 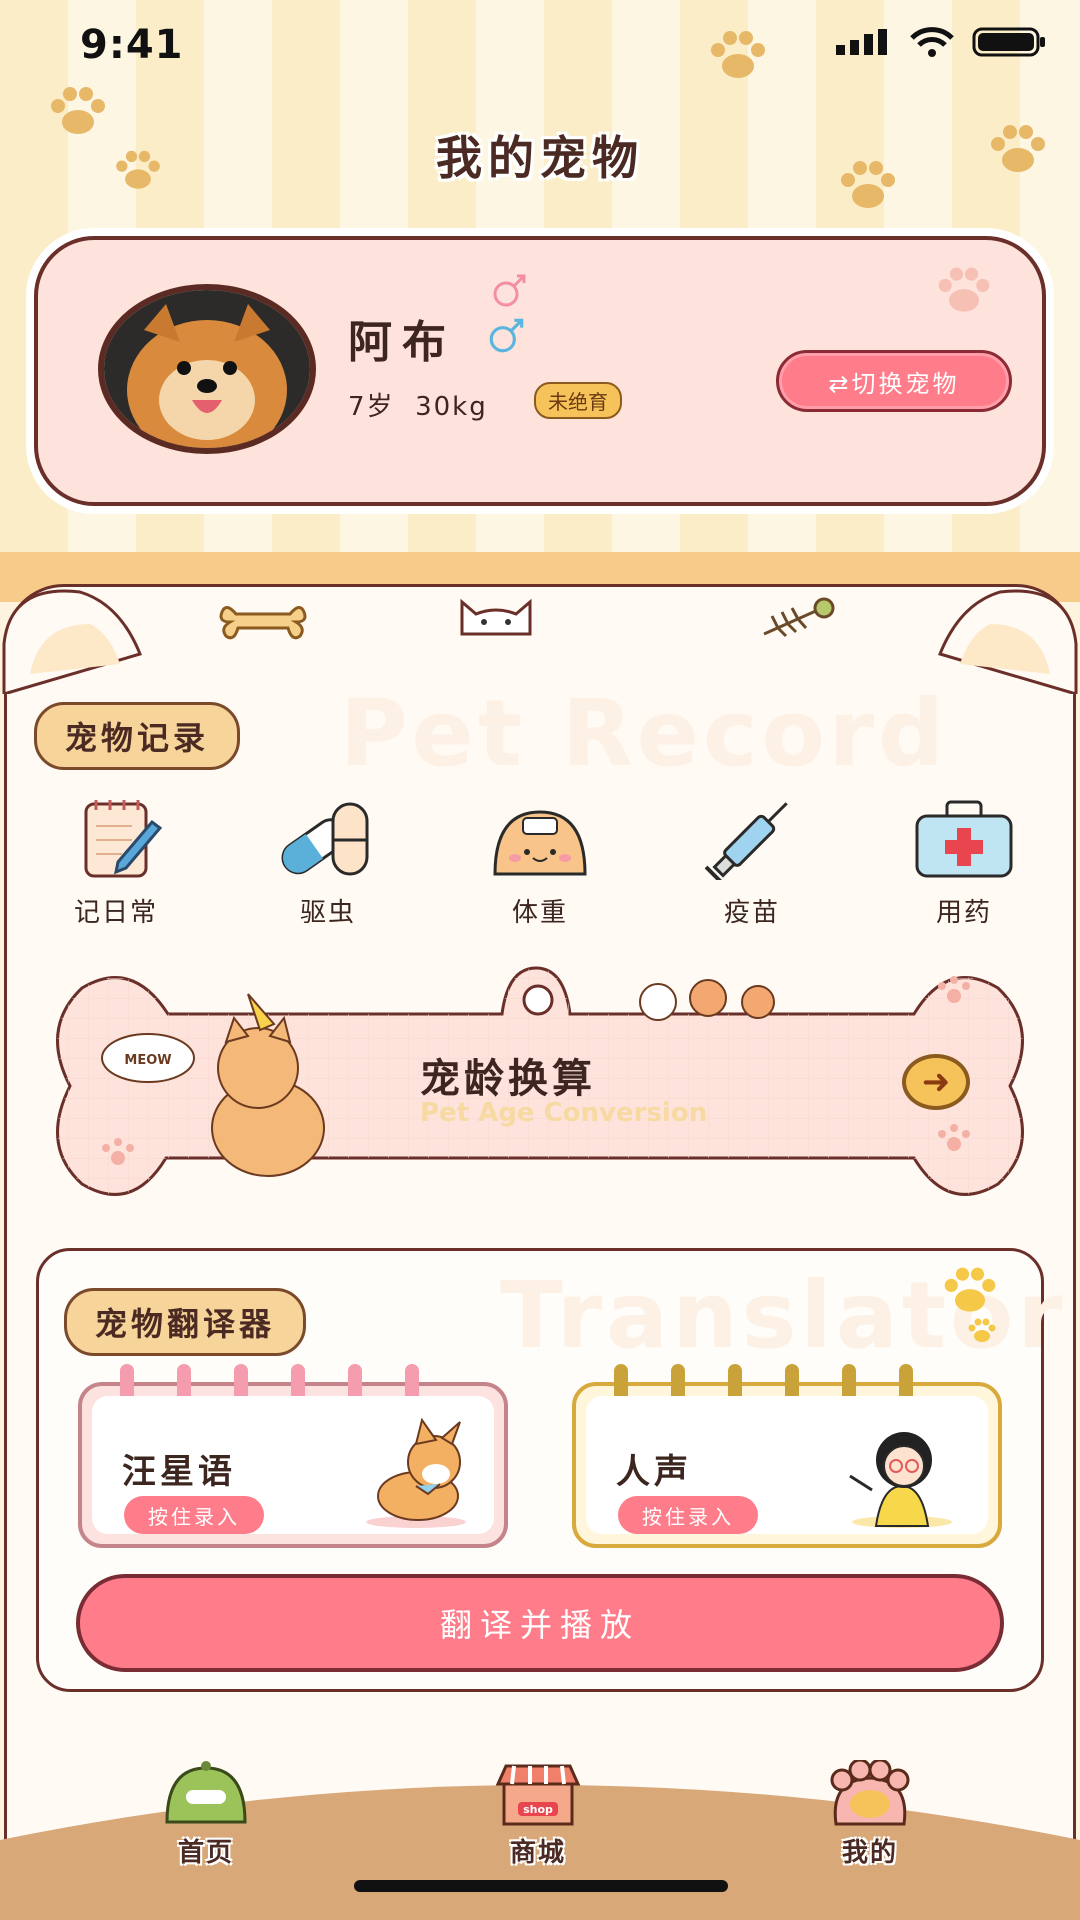 What do you see at coordinates (964, 839) in the screenshot?
I see `medkit-icon` at bounding box center [964, 839].